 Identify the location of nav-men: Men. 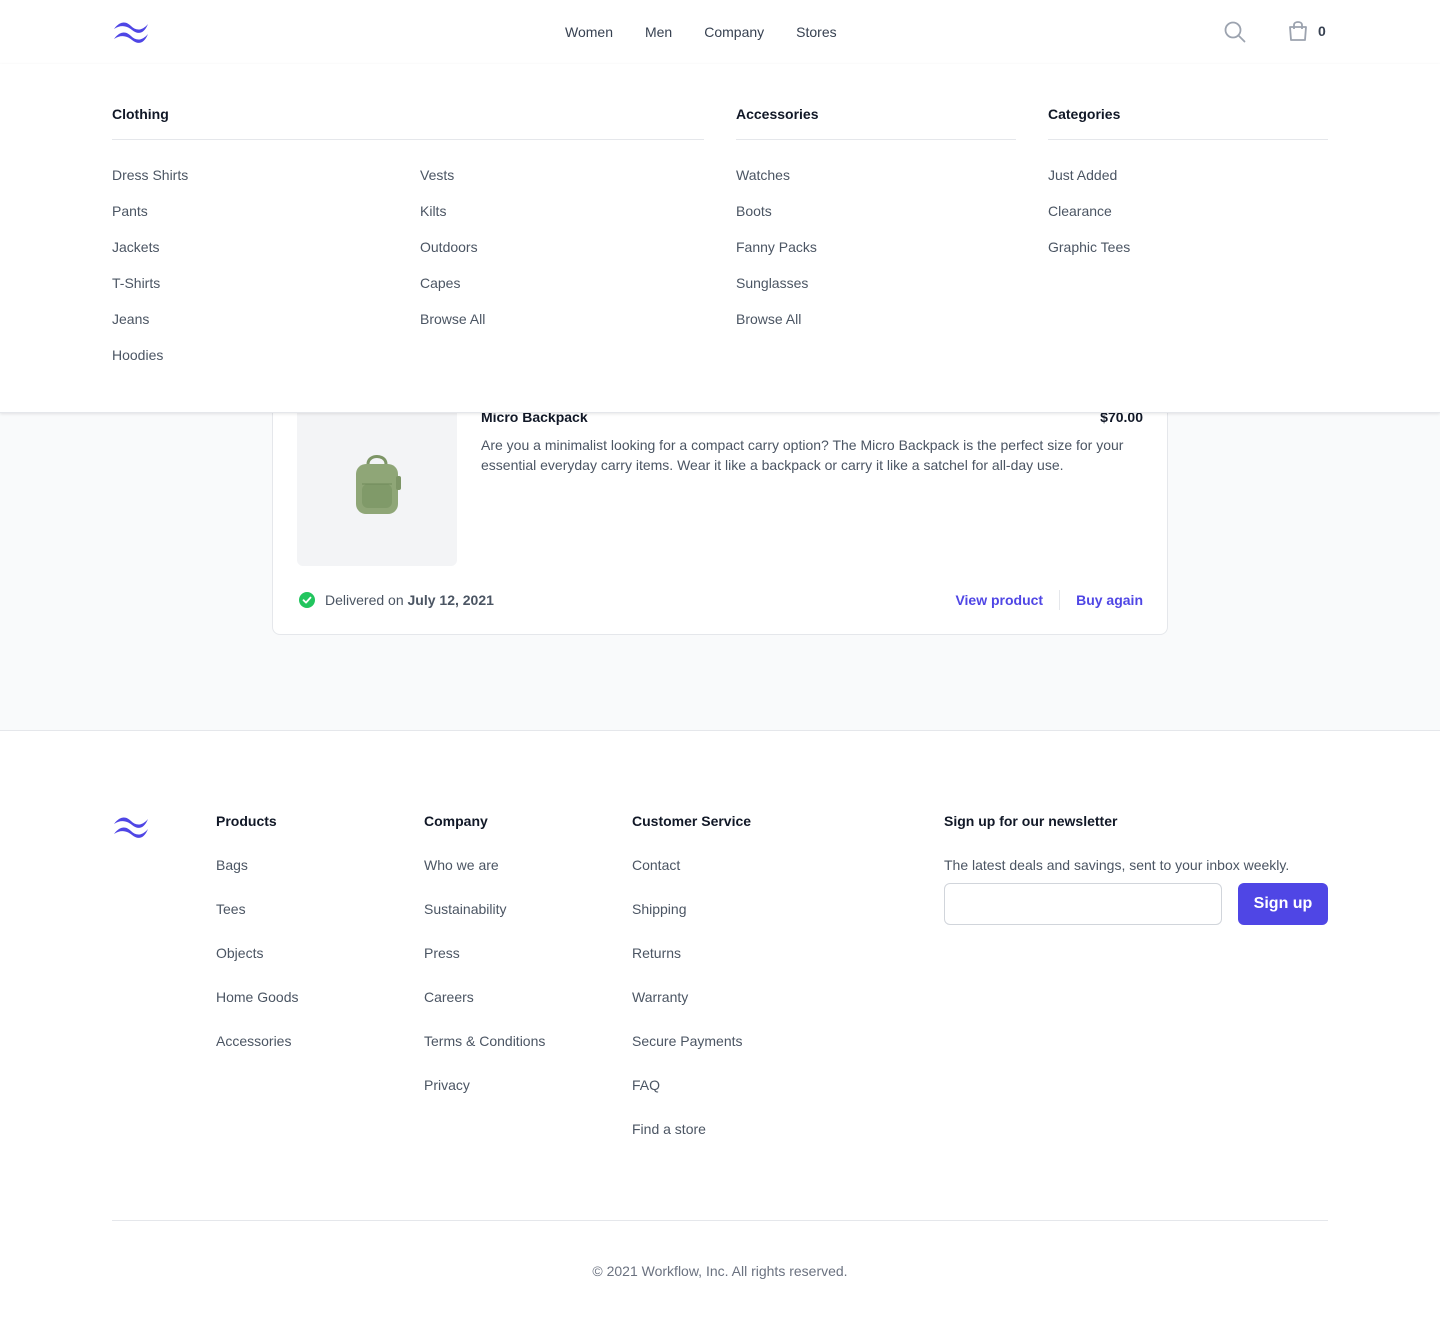
(658, 32).